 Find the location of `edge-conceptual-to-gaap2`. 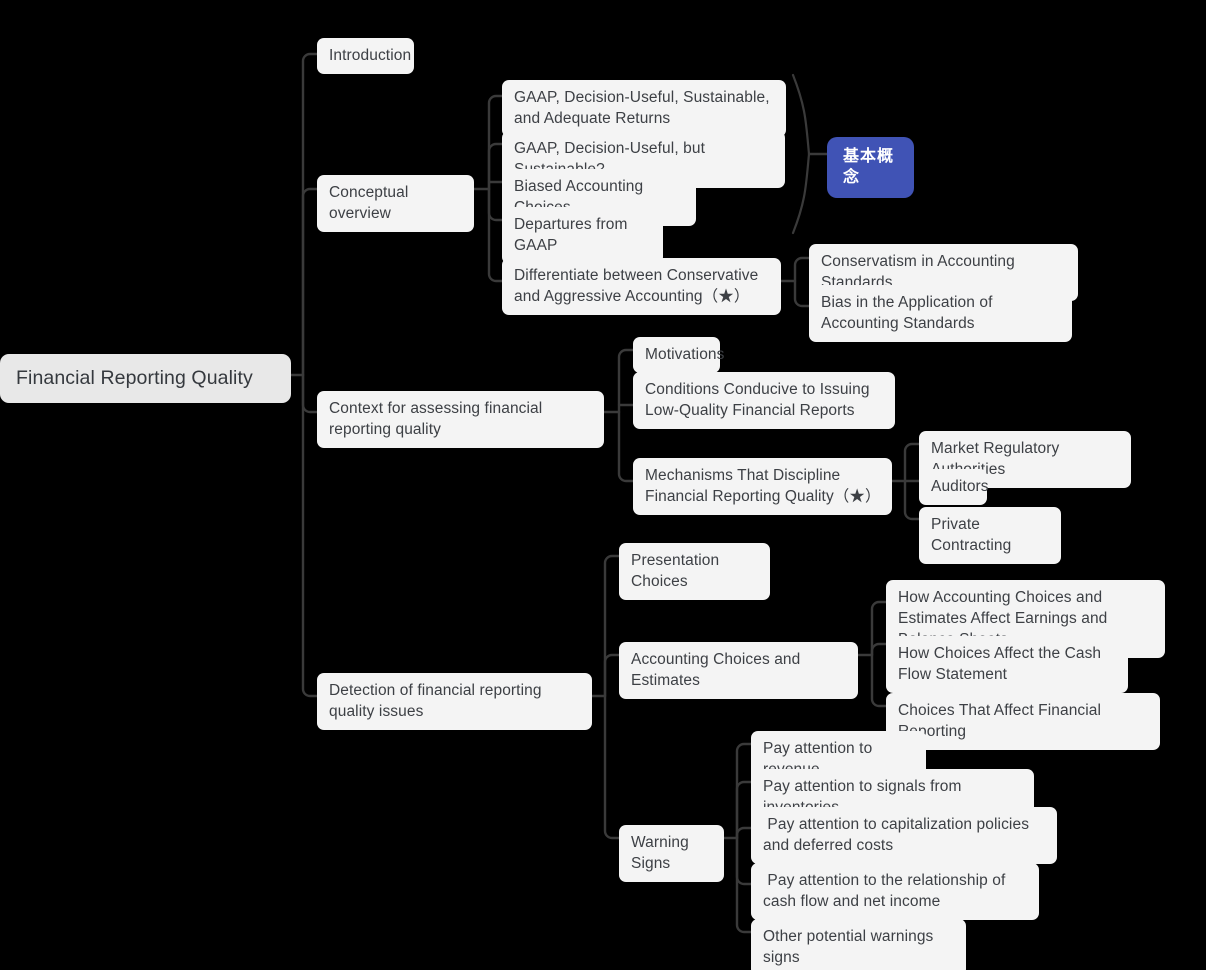

edge-conceptual-to-gaap2 is located at coordinates (495, 166).